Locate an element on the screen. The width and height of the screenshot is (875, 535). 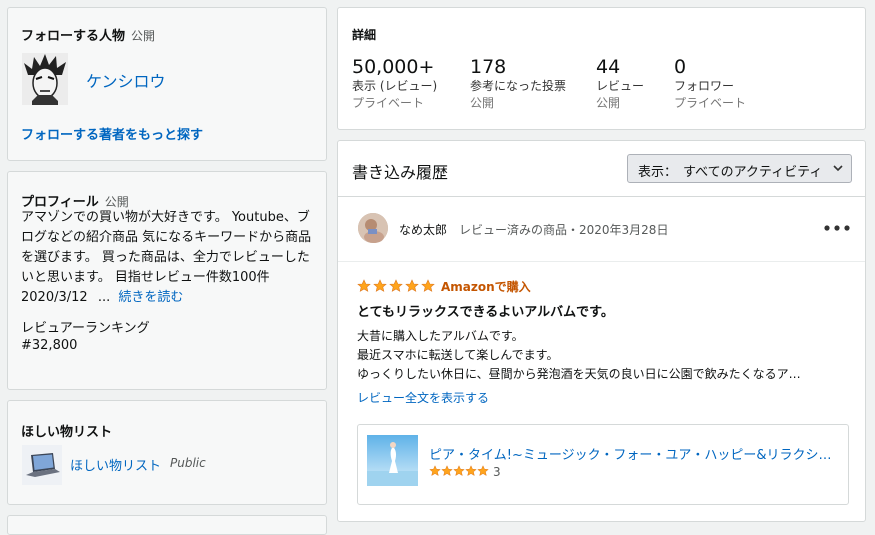
album-cover-image is located at coordinates (392, 460).